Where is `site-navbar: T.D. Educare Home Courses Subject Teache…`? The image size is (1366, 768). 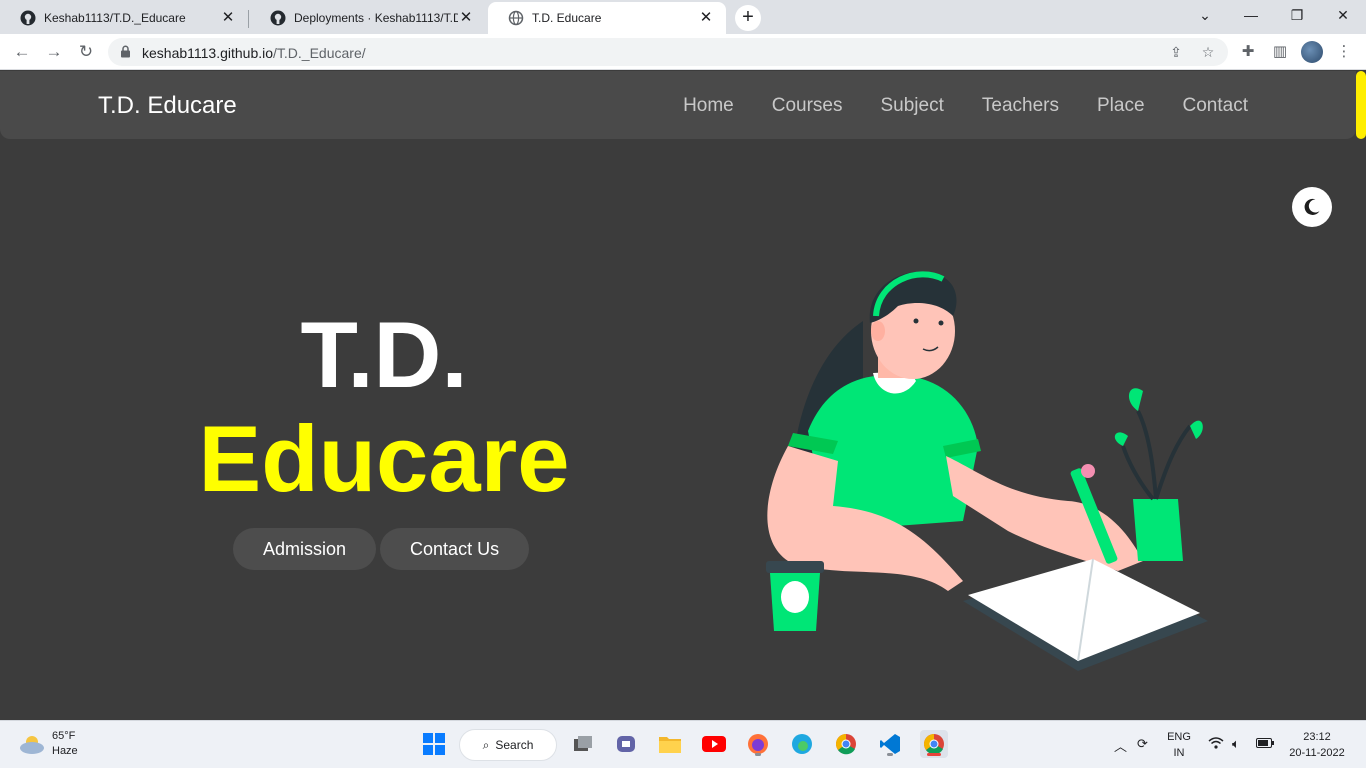 site-navbar: T.D. Educare Home Courses Subject Teache… is located at coordinates (678, 105).